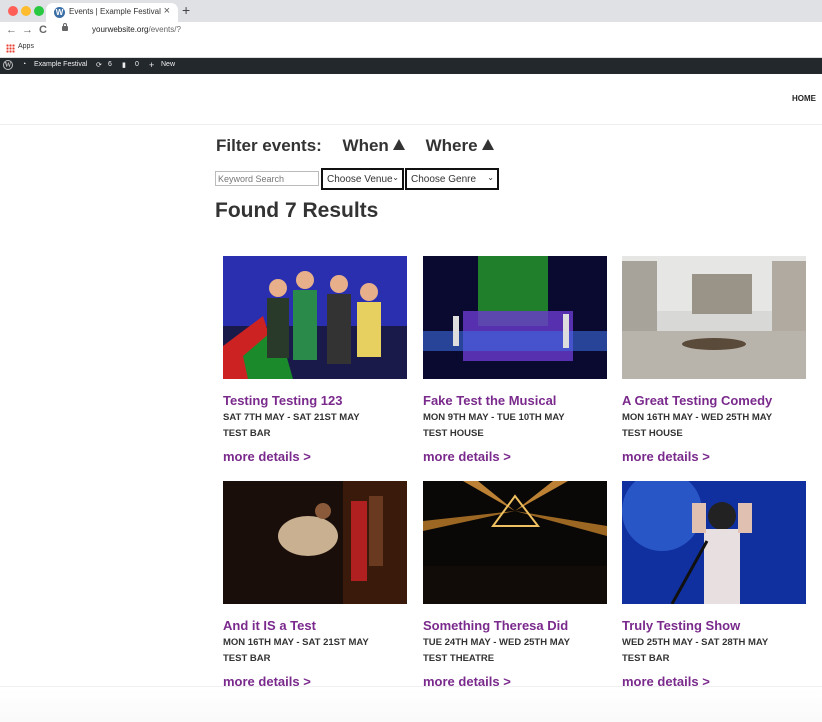  I want to click on wordpress-favicon-icon: W, so click(59, 12).